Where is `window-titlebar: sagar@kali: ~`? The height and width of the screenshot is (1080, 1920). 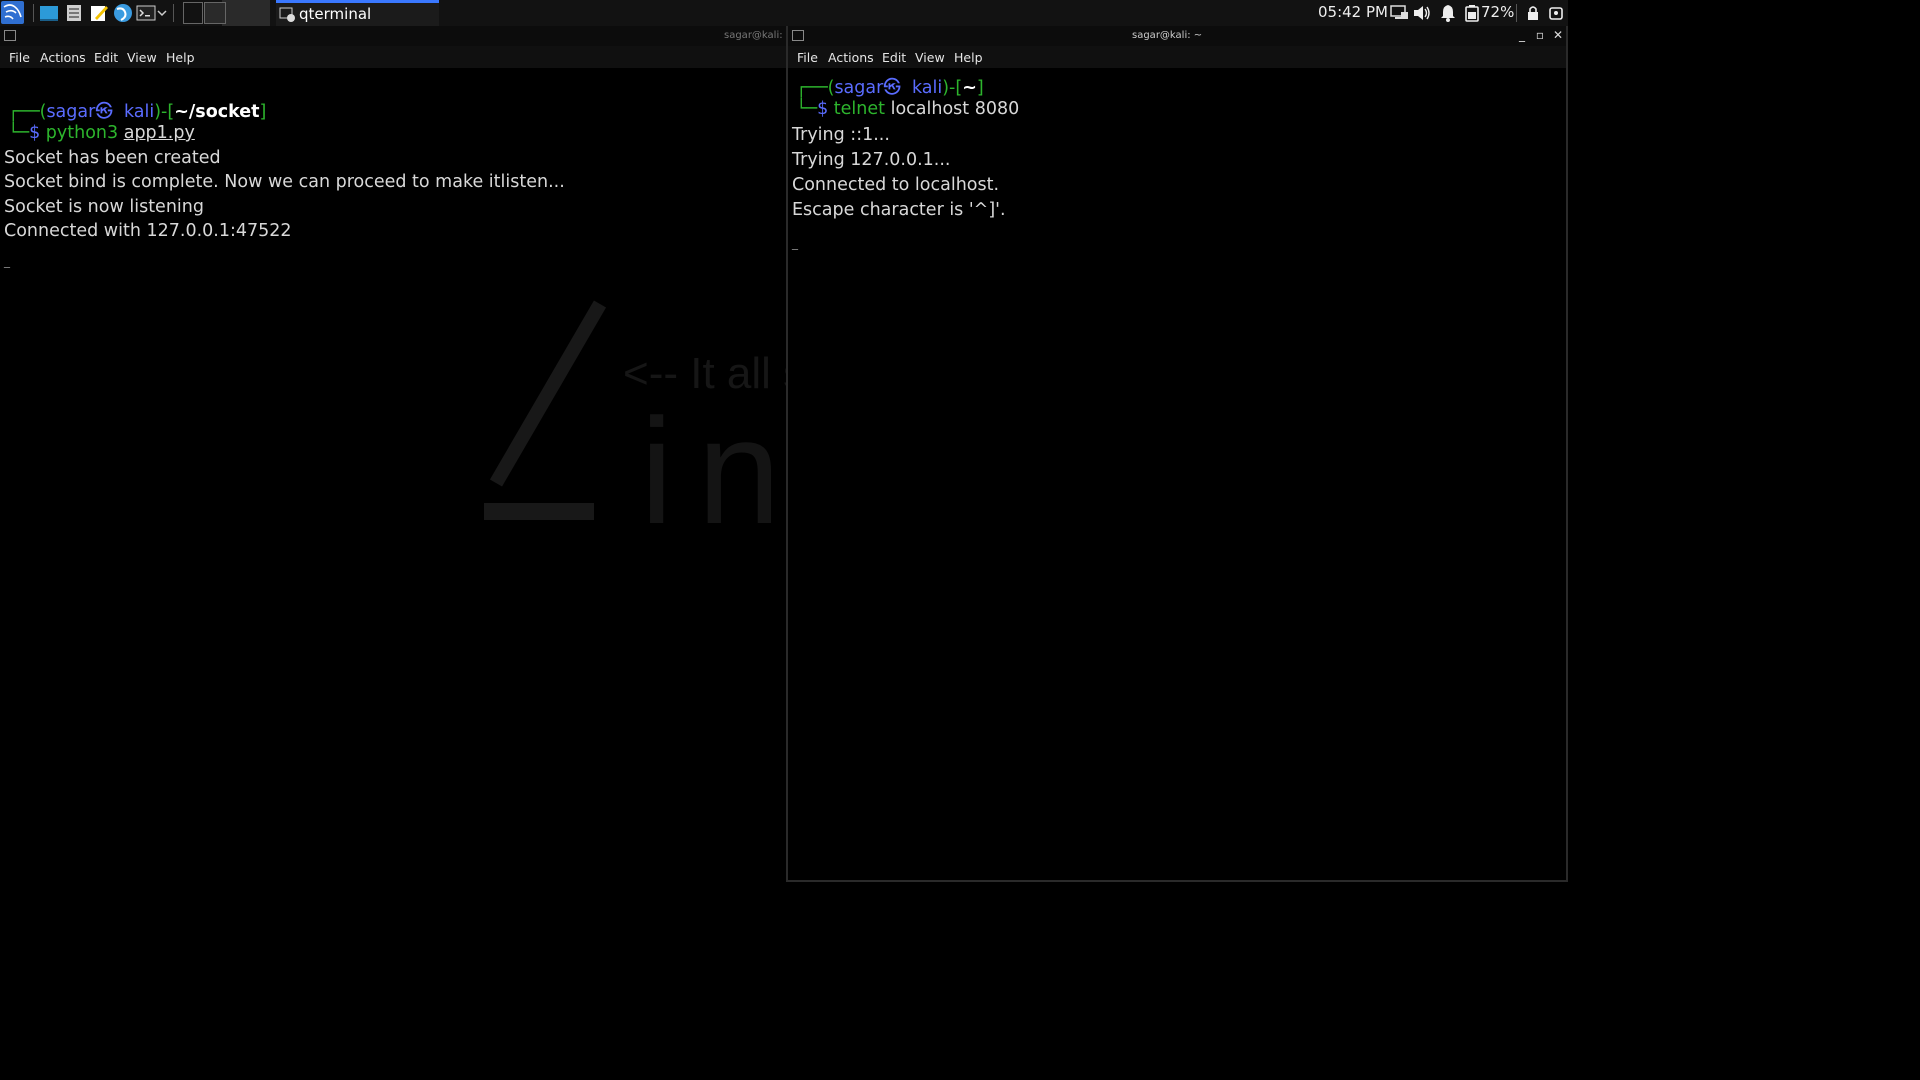 window-titlebar: sagar@kali: ~ is located at coordinates (393, 36).